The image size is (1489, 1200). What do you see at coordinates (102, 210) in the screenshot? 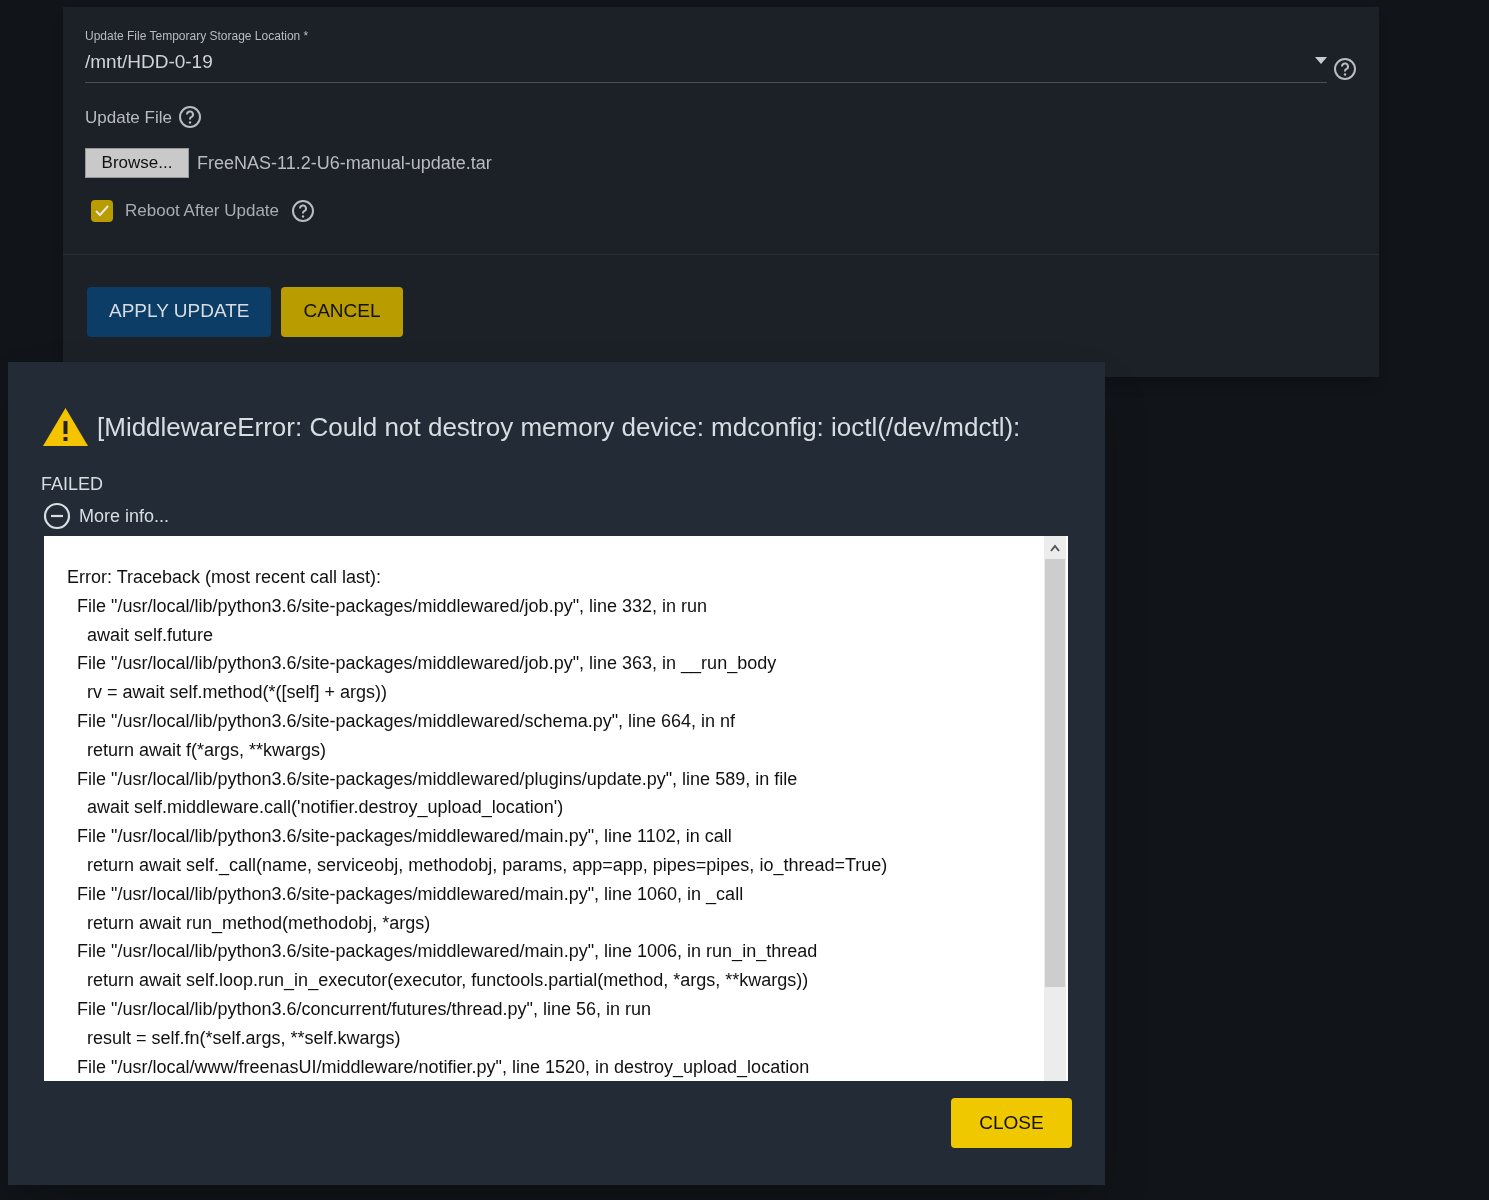
I see `checkbox` at bounding box center [102, 210].